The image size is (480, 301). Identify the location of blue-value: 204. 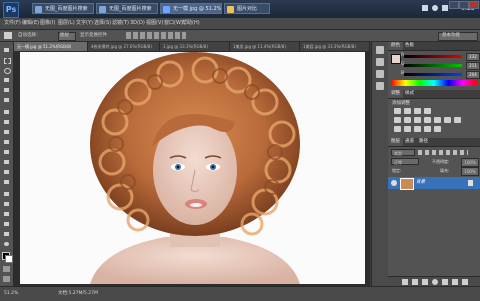
(473, 75).